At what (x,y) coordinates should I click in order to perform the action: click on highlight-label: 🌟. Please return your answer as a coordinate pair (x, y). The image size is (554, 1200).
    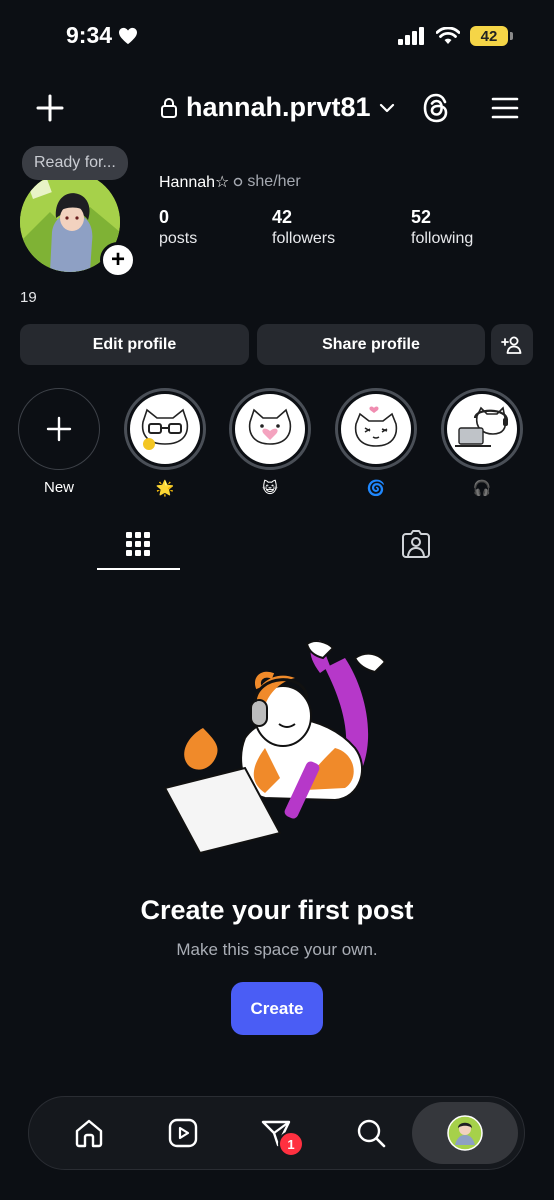
    Looking at the image, I should click on (165, 488).